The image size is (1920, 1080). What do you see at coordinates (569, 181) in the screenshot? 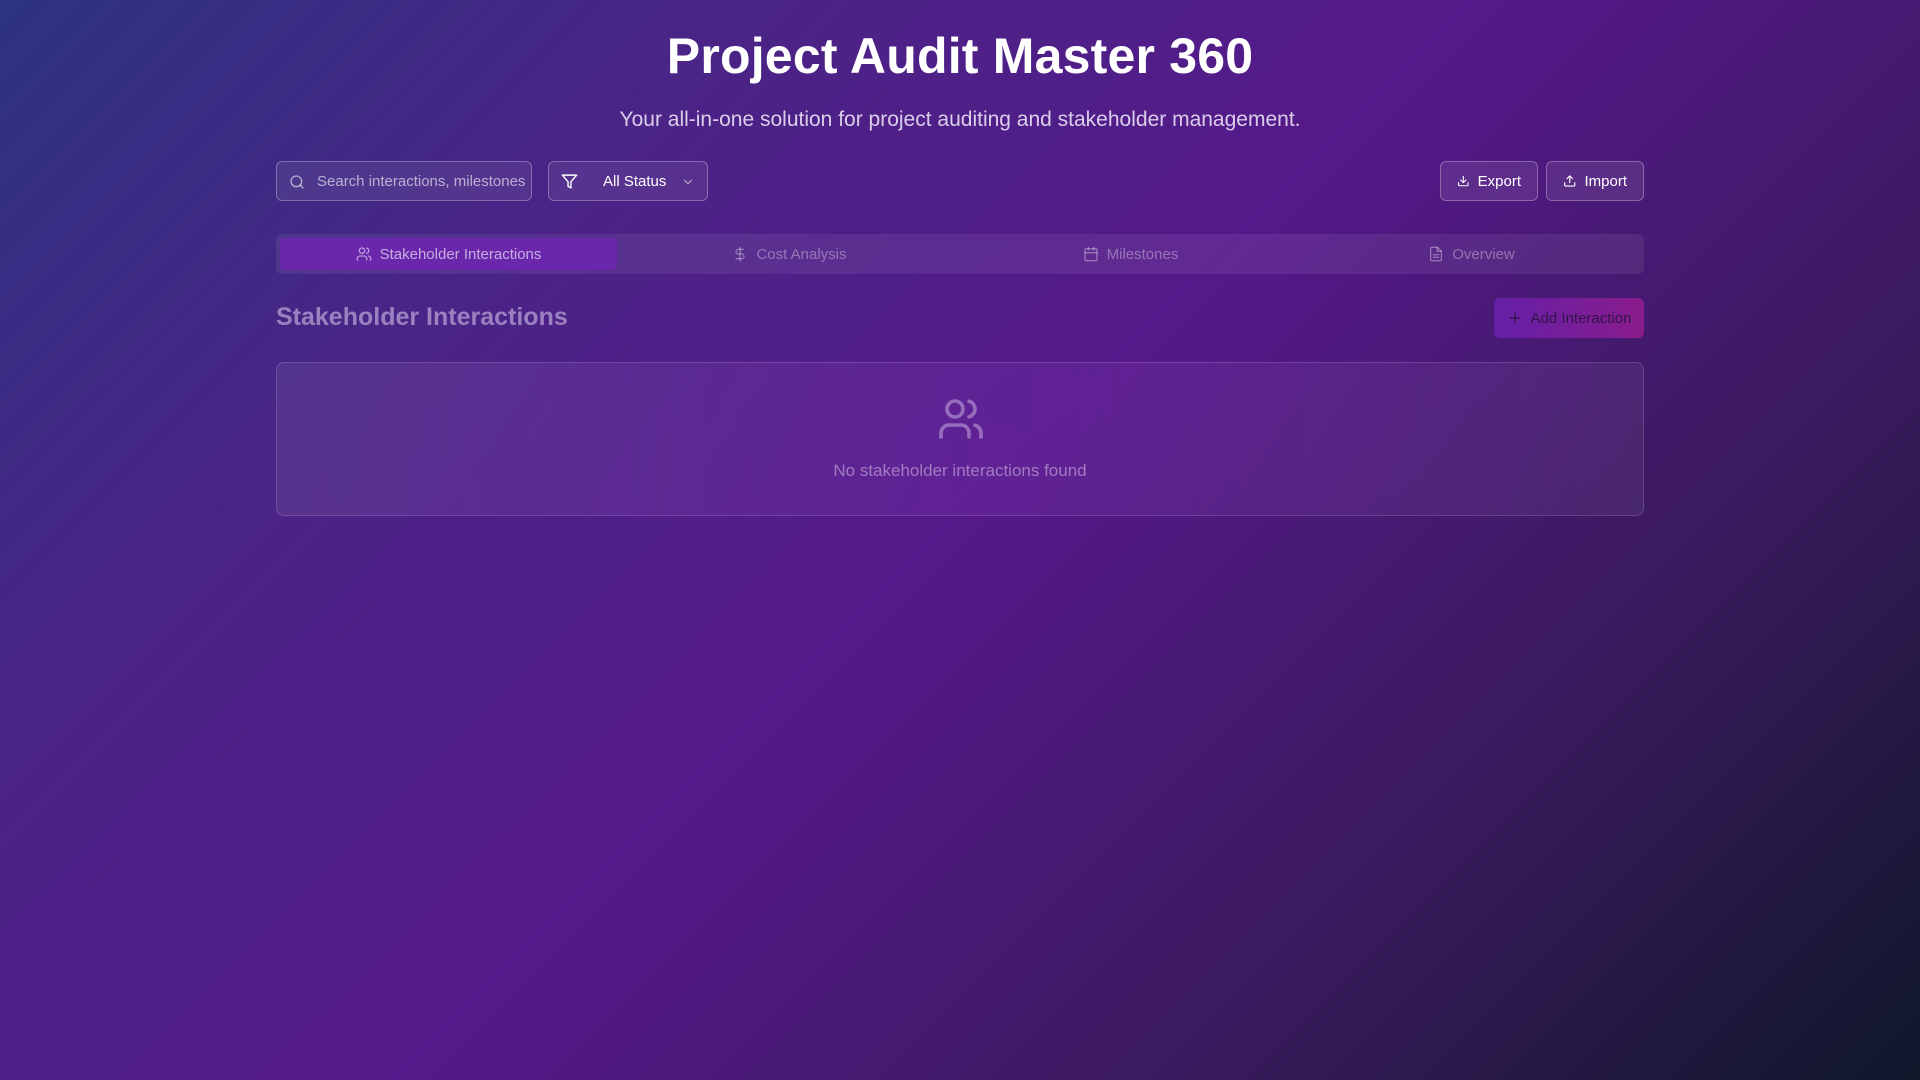
I see `filter-icon` at bounding box center [569, 181].